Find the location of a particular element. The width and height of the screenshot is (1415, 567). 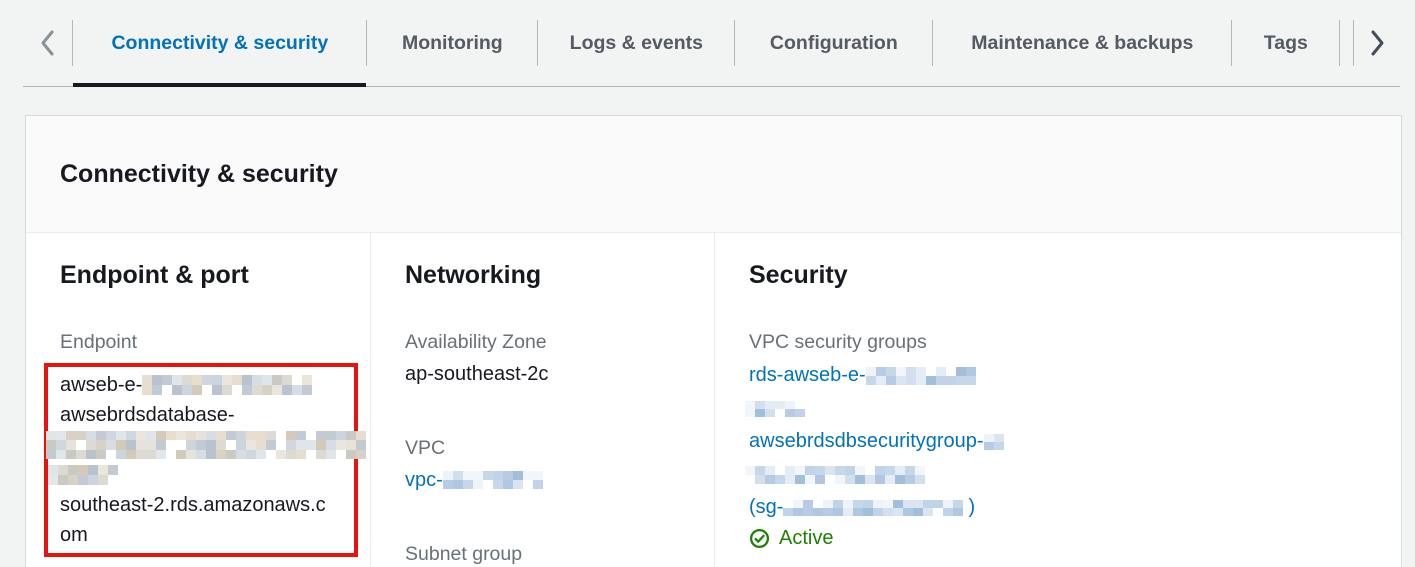

tab-label: Connectivity & security is located at coordinates (220, 42).